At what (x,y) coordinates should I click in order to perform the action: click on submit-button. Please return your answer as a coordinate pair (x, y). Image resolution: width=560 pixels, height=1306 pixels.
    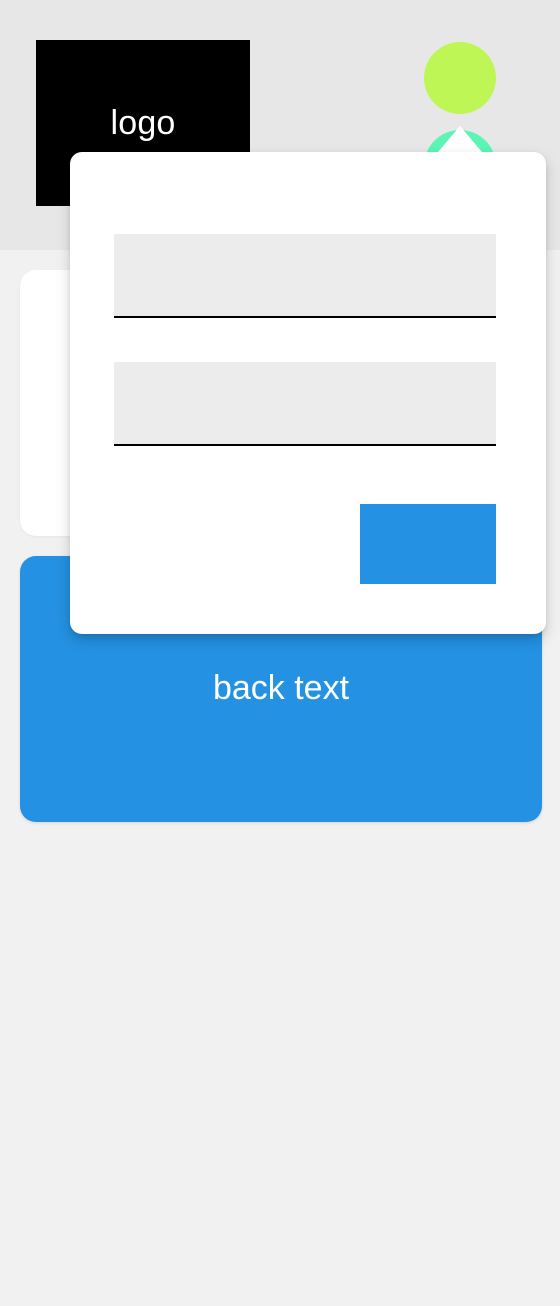
    Looking at the image, I should click on (428, 544).